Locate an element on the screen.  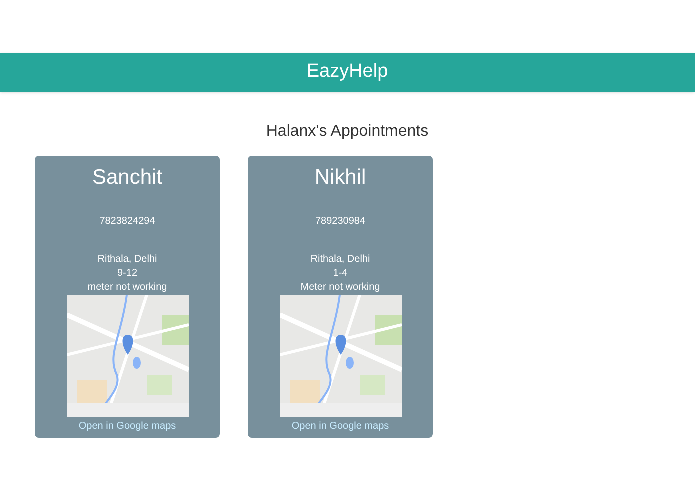
issue-text: meter not working is located at coordinates (128, 288).